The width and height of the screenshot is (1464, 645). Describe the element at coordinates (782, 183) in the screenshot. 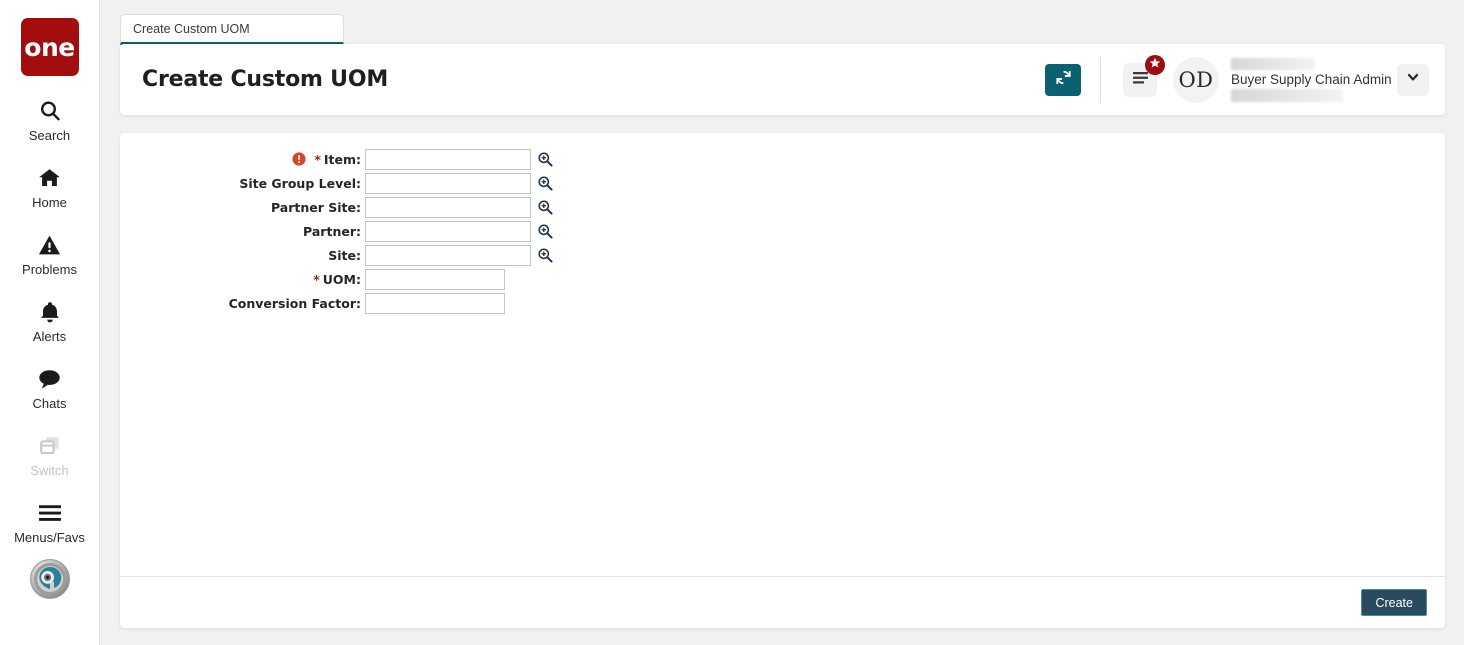

I see `form-row-site-group-level: Site Group Level:` at that location.